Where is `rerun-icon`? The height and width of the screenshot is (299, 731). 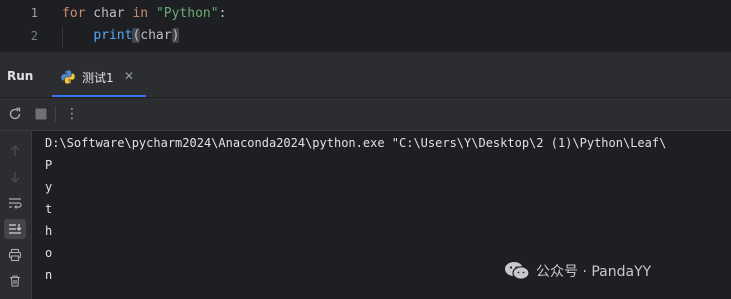 rerun-icon is located at coordinates (15, 113).